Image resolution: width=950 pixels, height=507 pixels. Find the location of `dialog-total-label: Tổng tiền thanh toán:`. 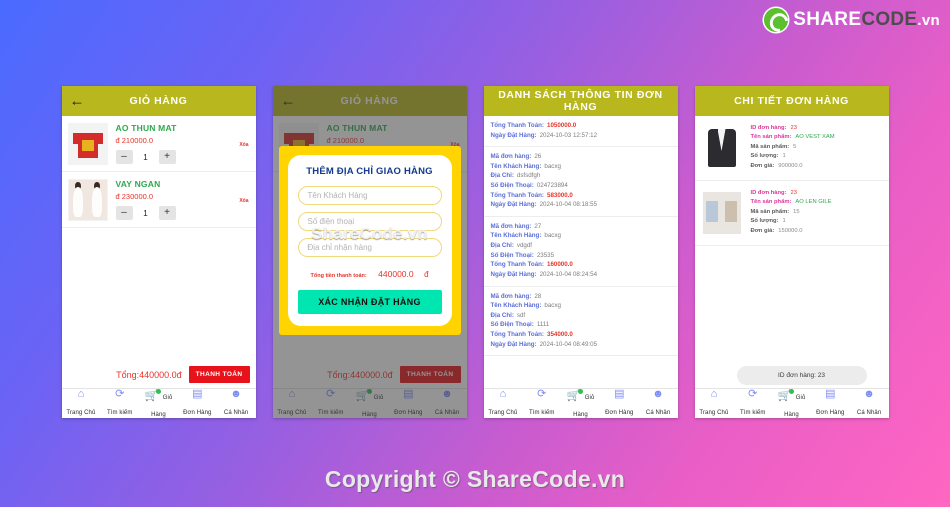

dialog-total-label: Tổng tiền thanh toán: is located at coordinates (338, 276).